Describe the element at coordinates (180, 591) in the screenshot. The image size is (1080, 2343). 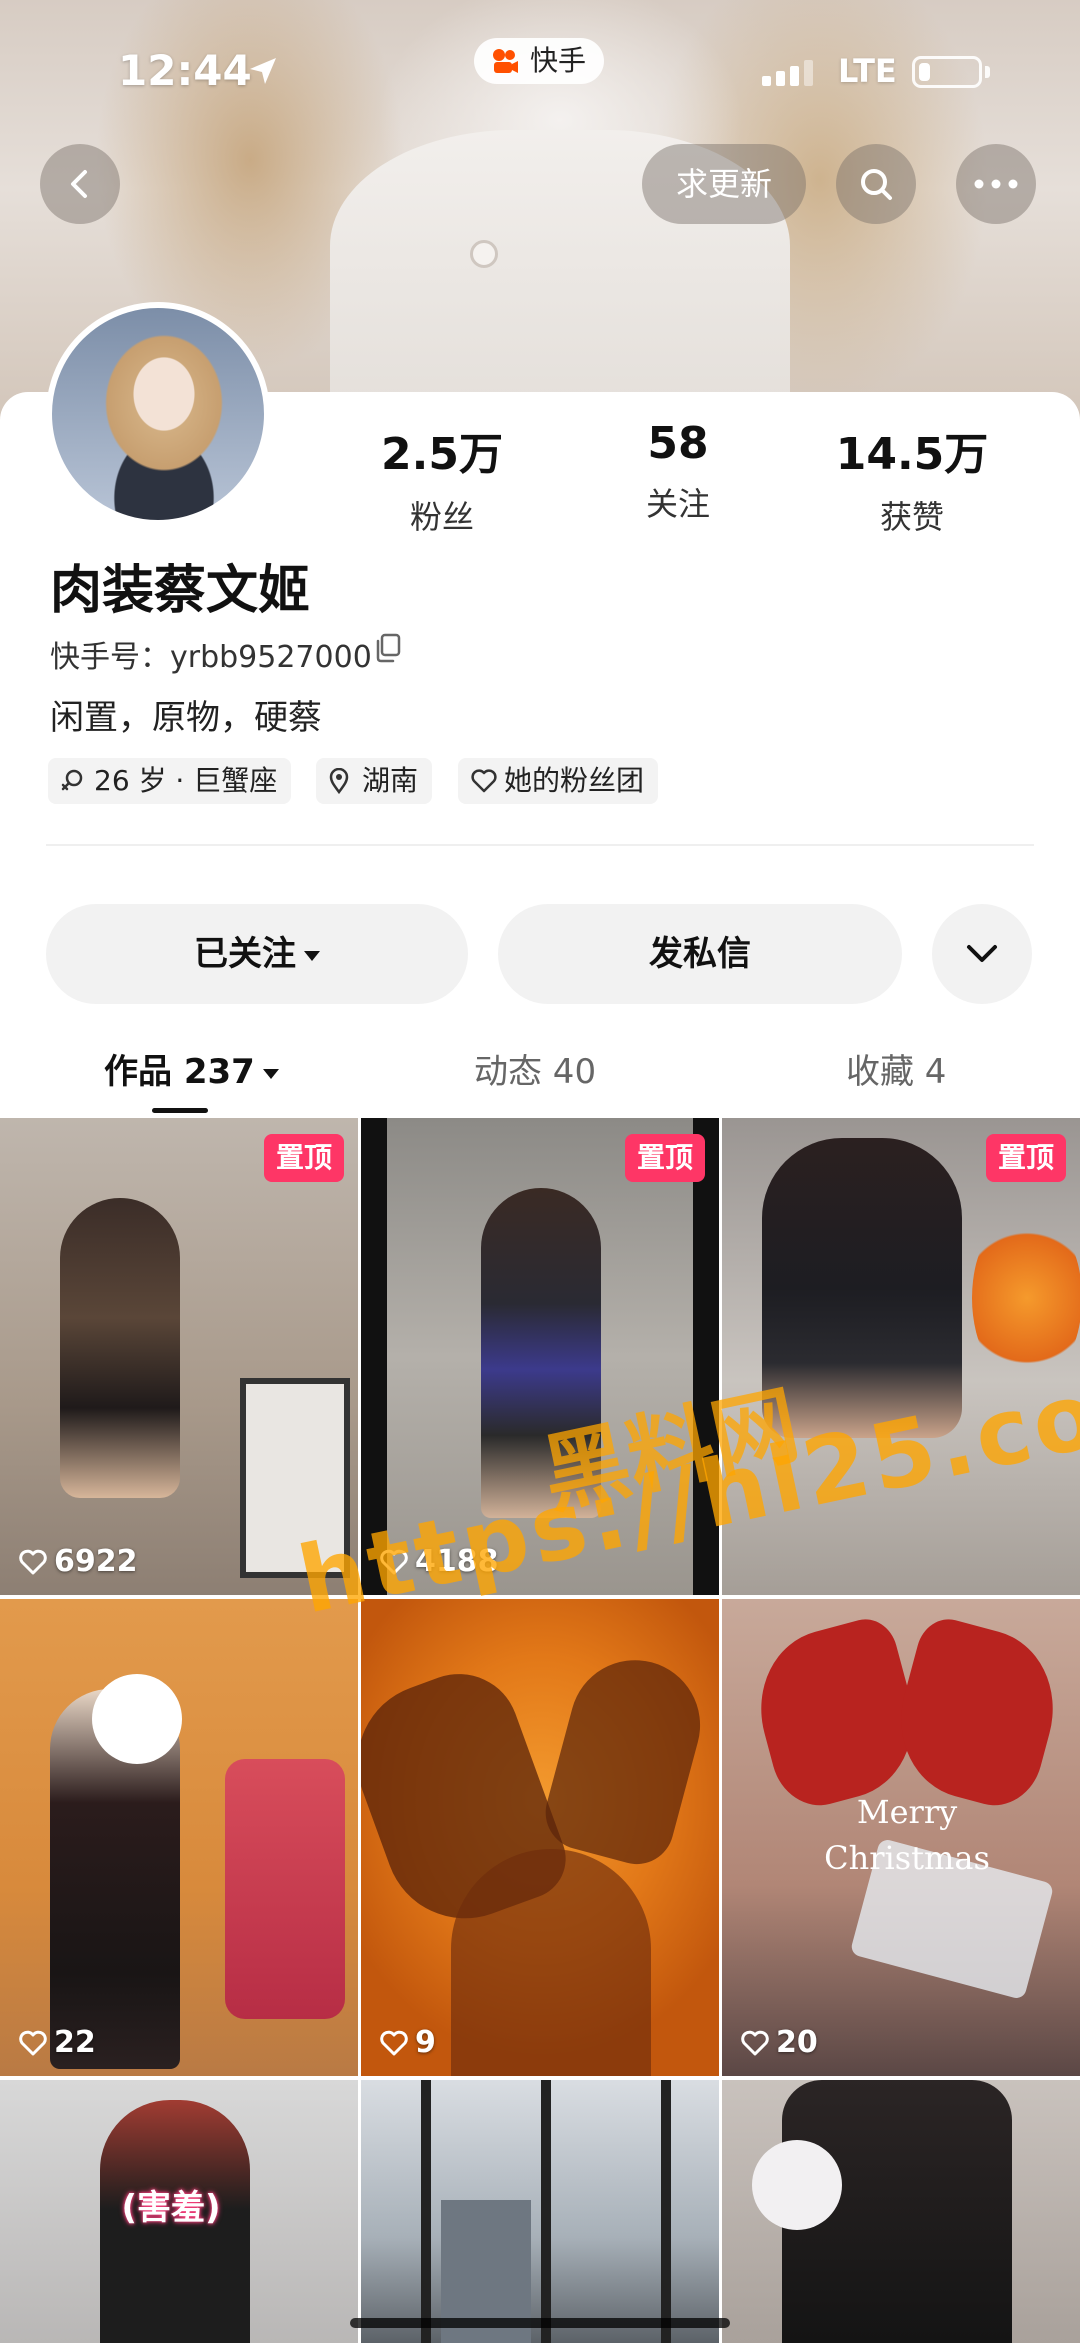
I see `profile-name: 肉装蔡文姬` at that location.